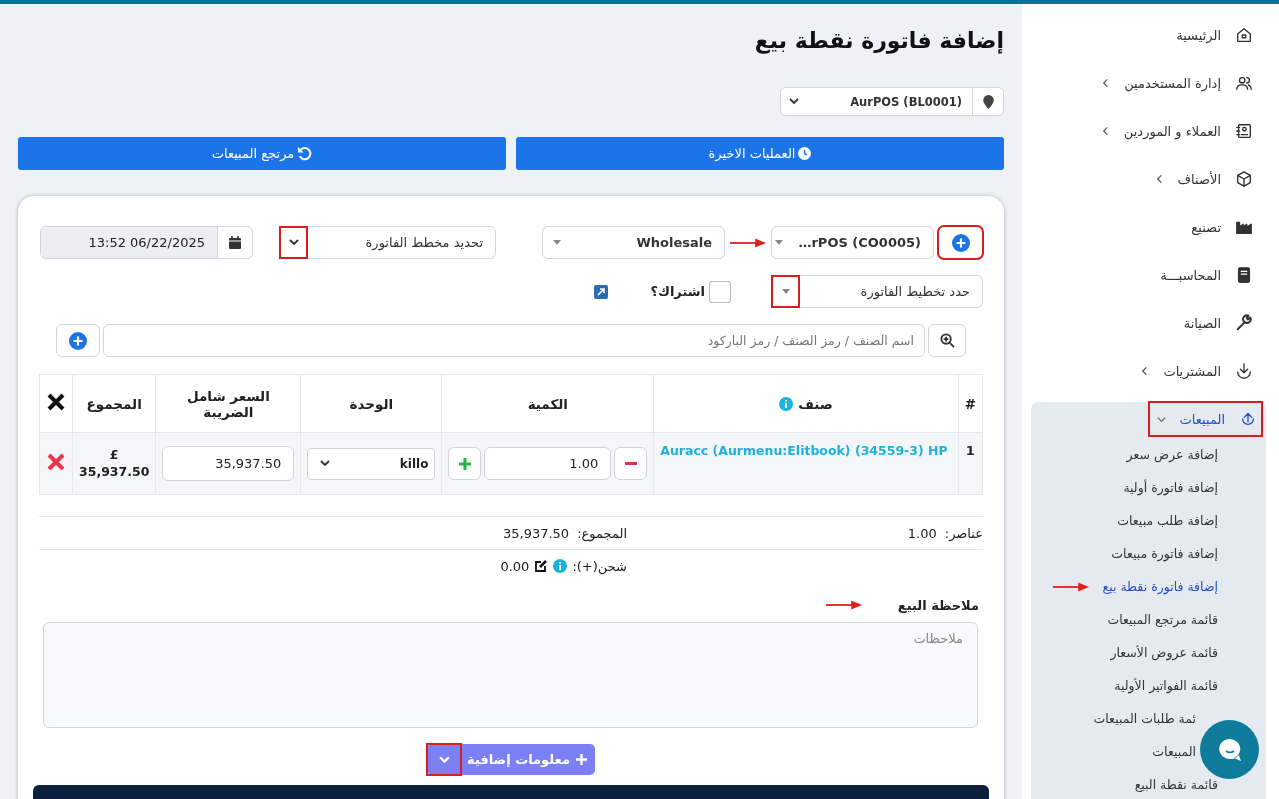 The width and height of the screenshot is (1279, 799). I want to click on submenu-item: إضافة طلب مبيعات, so click(1167, 520).